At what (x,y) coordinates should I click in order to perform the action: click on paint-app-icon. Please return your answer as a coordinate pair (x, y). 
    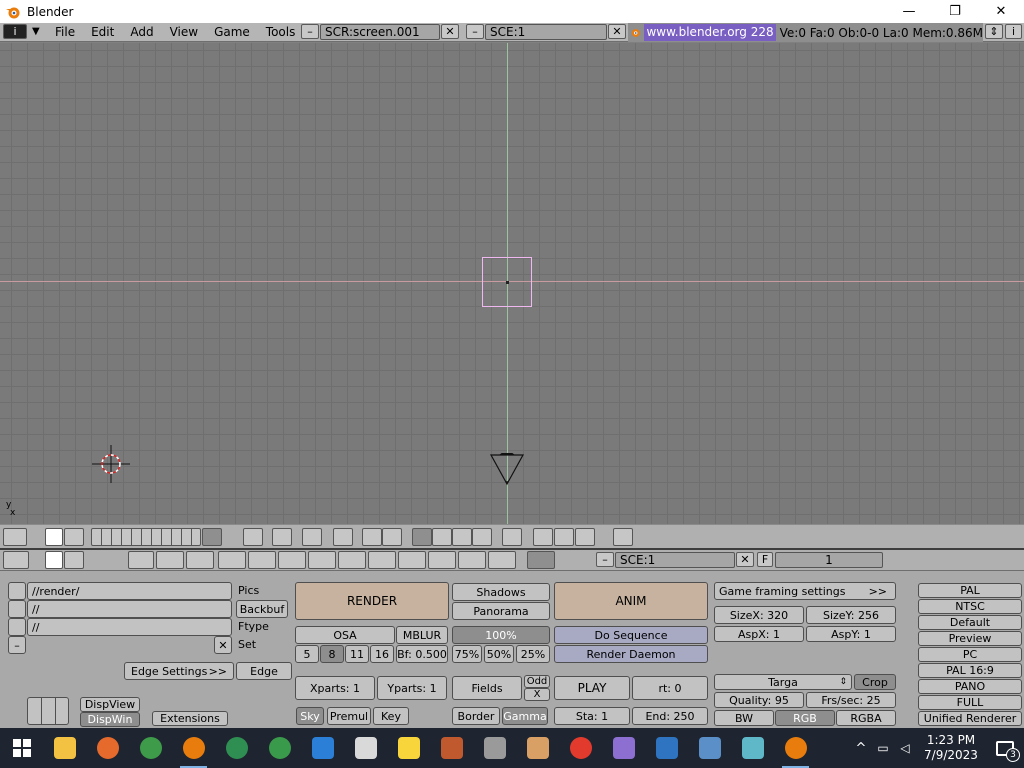
    Looking at the image, I should click on (623, 748).